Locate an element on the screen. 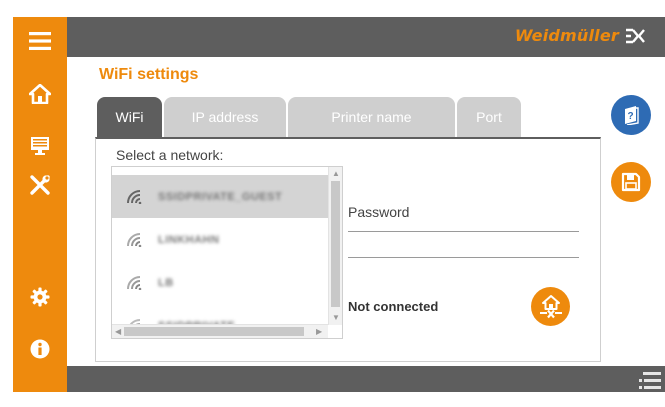  network-connect-icon is located at coordinates (550, 306).